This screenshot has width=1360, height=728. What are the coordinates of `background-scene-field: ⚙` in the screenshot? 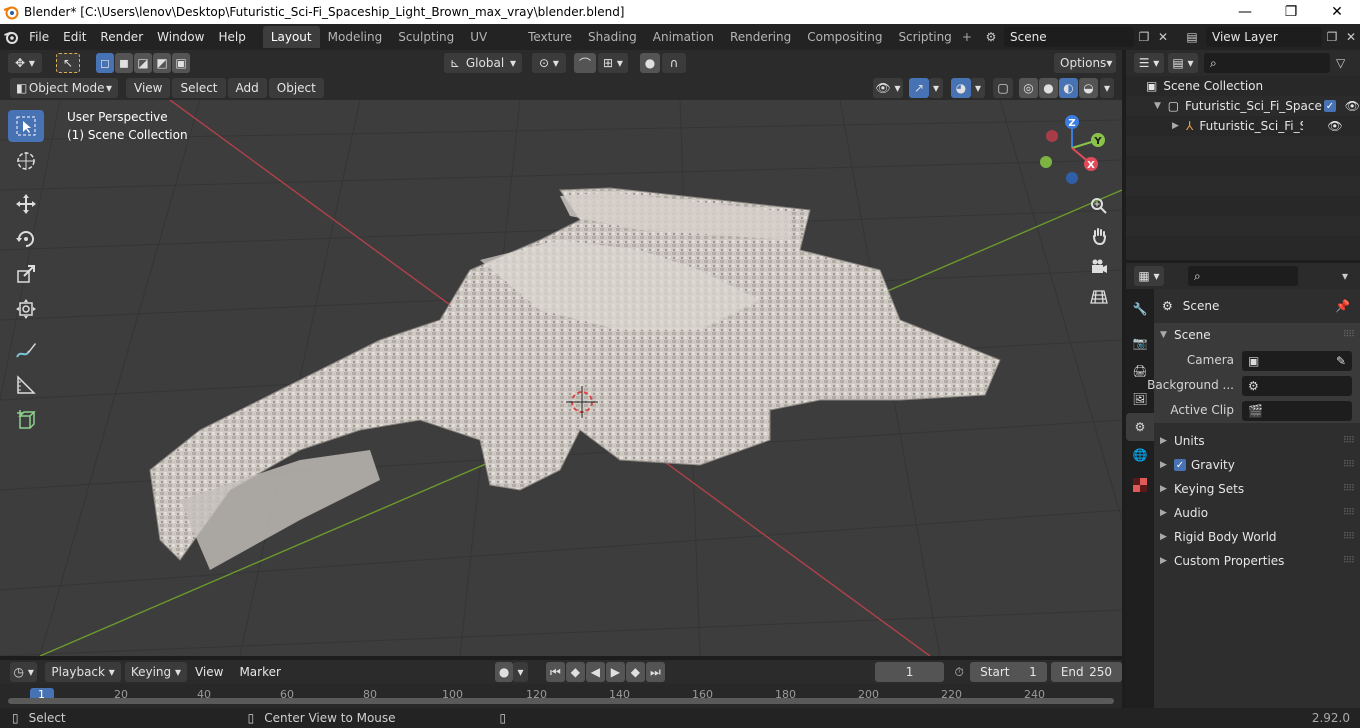 It's located at (1297, 386).